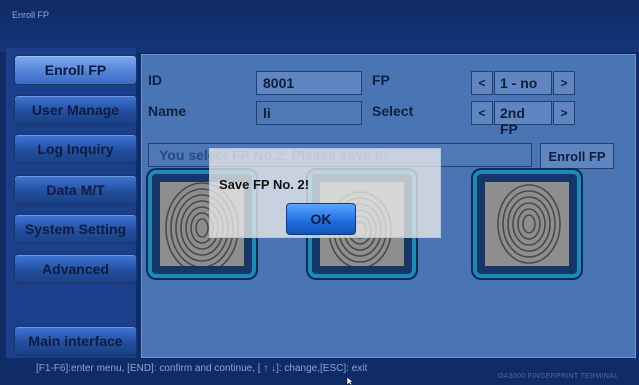  I want to click on enroll-fp-button: Enroll FP, so click(577, 156).